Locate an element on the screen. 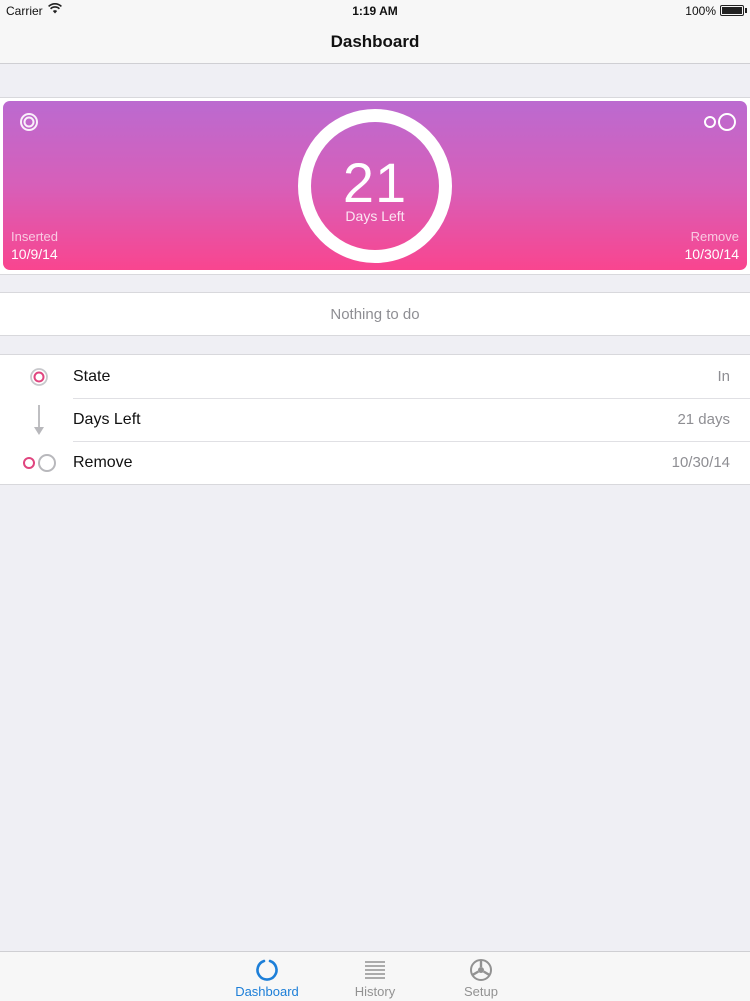 The width and height of the screenshot is (750, 1001). list-item-days-left: Days Left 21 days is located at coordinates (375, 419).